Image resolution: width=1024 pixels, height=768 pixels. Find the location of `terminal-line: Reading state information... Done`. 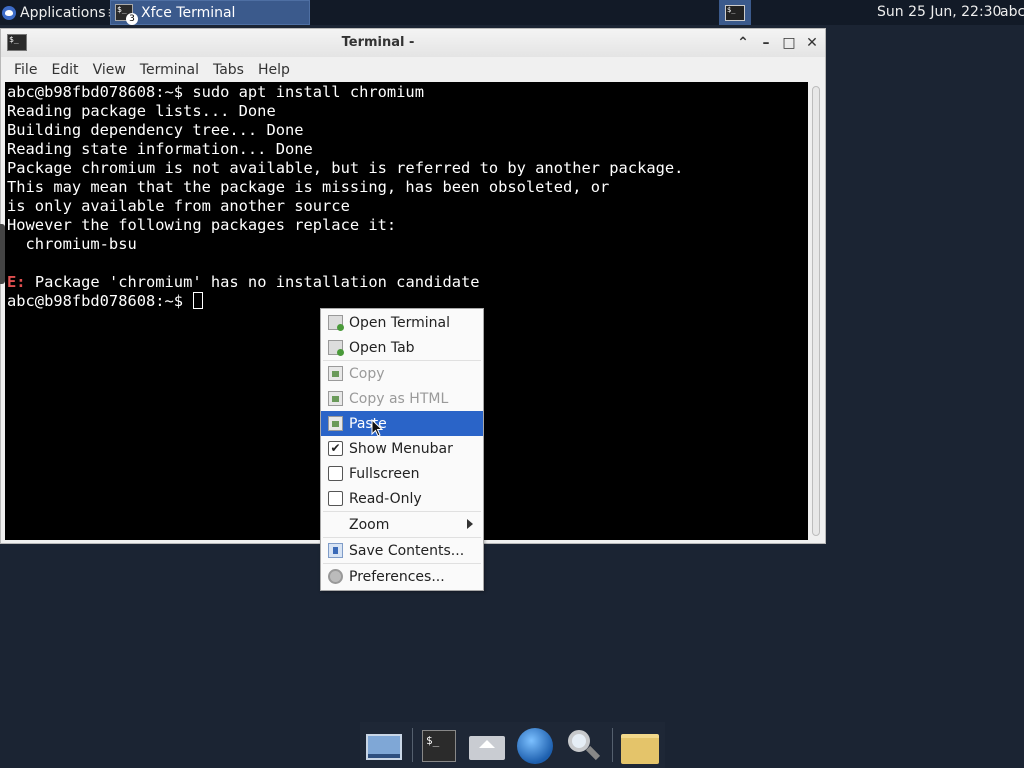

terminal-line: Reading state information... Done is located at coordinates (160, 149).